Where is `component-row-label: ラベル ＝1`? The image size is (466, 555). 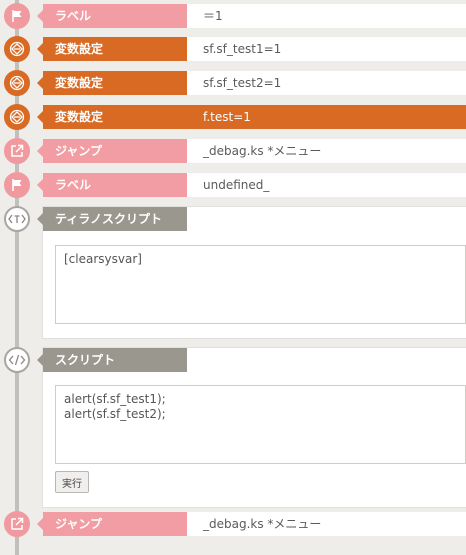 component-row-label: ラベル ＝1 is located at coordinates (251, 16).